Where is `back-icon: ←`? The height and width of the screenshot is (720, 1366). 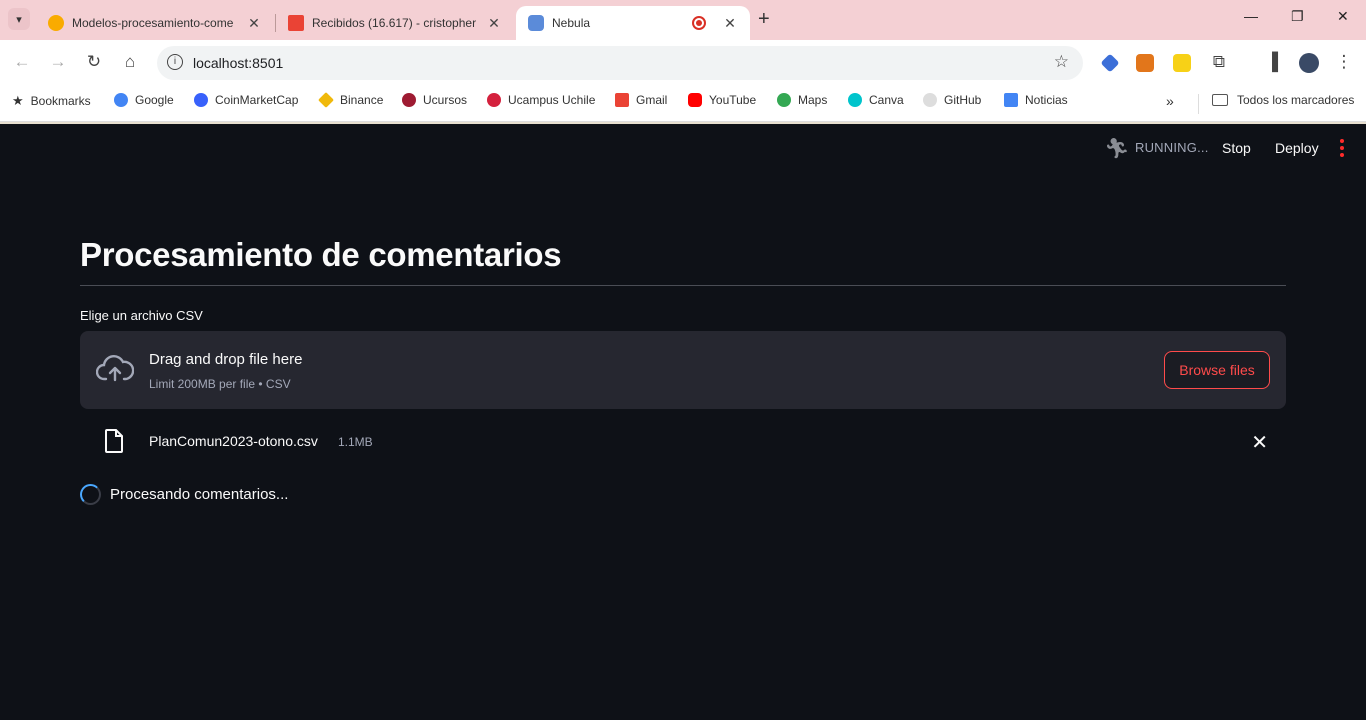 back-icon: ← is located at coordinates (22, 62).